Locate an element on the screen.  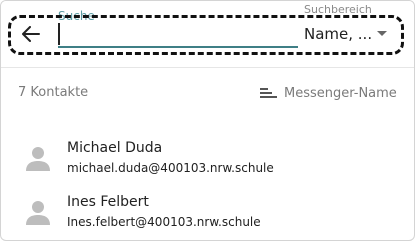
contact-name: Ines Felbert is located at coordinates (108, 202).